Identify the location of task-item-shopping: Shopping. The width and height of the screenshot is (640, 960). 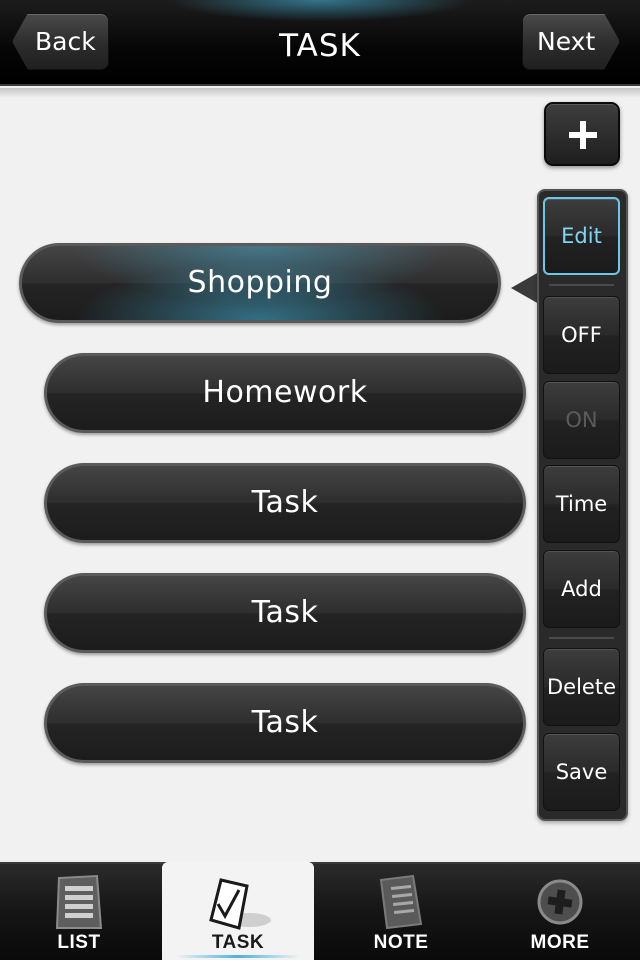
(260, 283).